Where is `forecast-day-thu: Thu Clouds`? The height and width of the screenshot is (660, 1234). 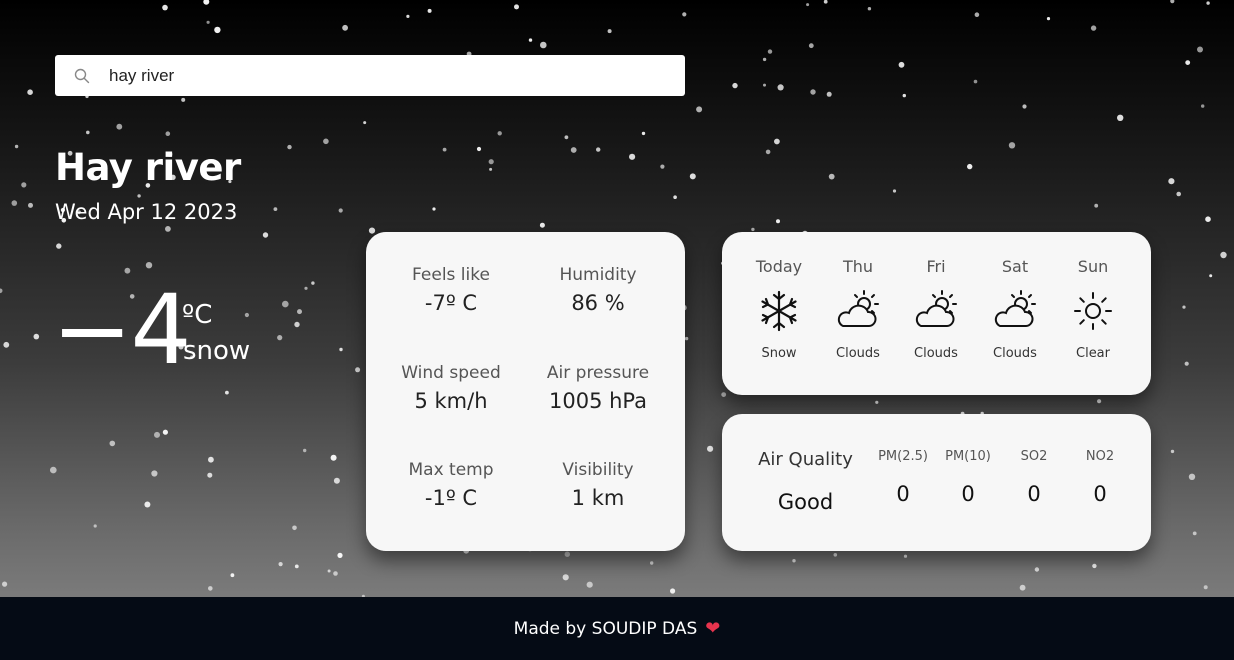 forecast-day-thu: Thu Clouds is located at coordinates (858, 309).